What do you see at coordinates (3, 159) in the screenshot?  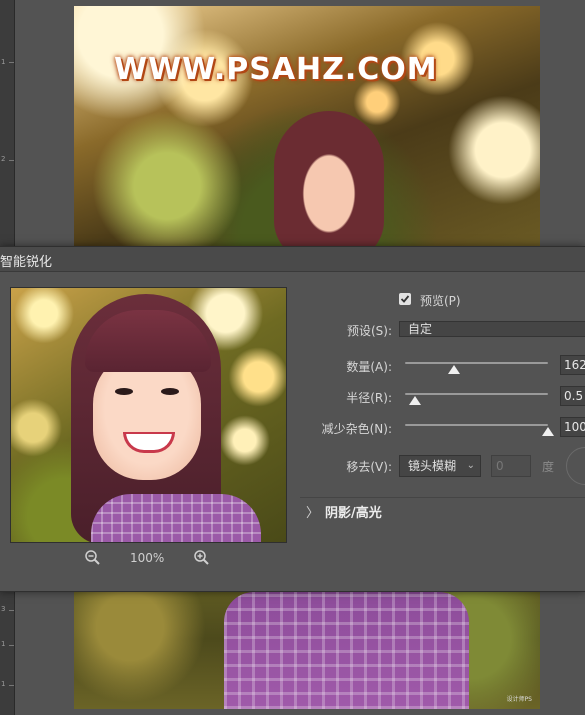 I see `ruler-tick-label: 2` at bounding box center [3, 159].